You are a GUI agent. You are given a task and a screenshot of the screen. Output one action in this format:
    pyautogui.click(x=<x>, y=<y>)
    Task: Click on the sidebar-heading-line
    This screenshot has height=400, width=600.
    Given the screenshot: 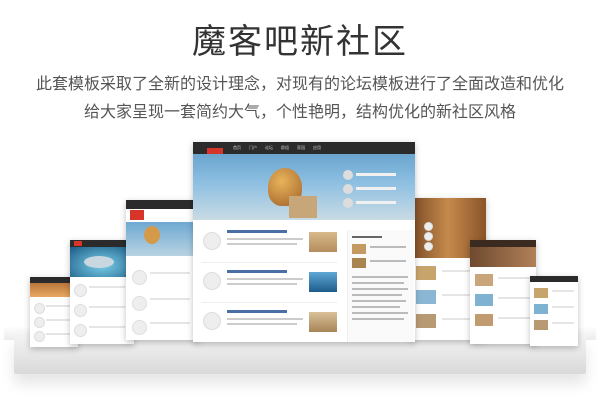 What is the action you would take?
    pyautogui.click(x=367, y=237)
    